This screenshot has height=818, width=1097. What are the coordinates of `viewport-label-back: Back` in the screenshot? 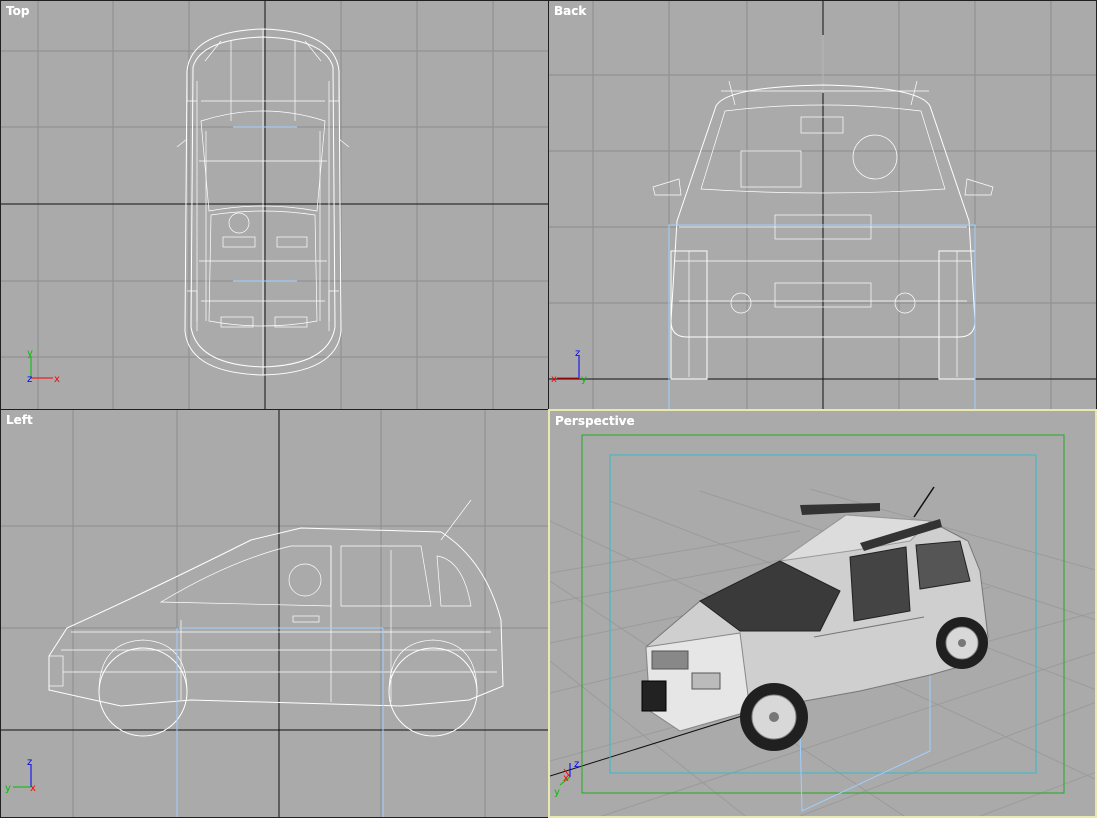 It's located at (570, 11).